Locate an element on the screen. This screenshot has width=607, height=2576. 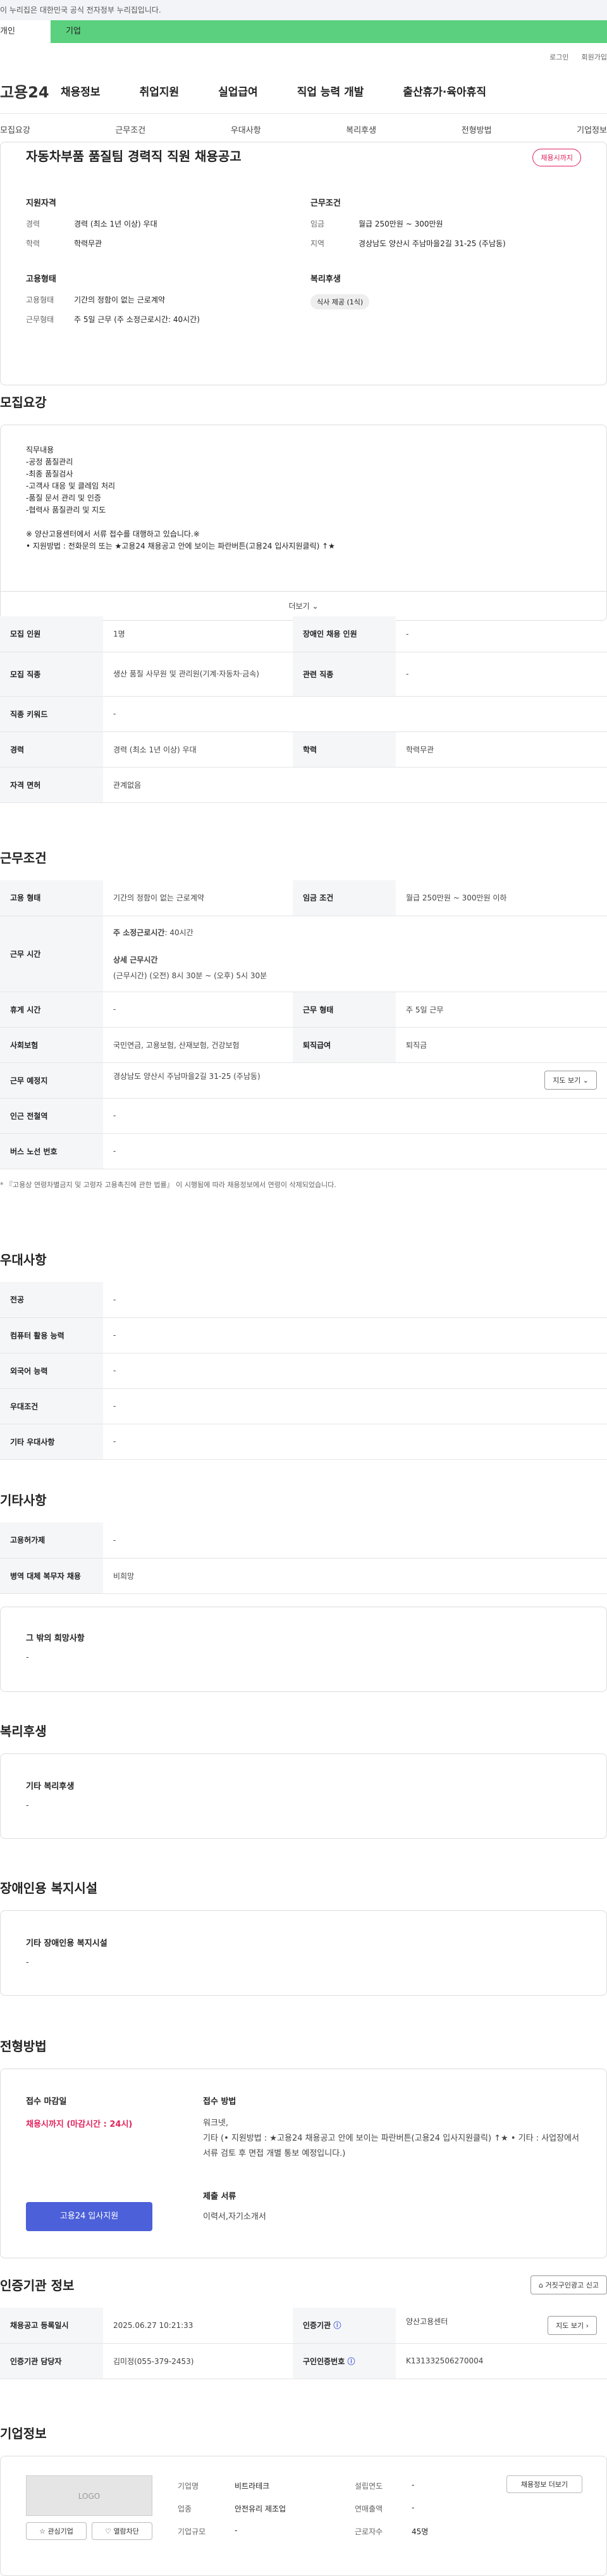
welfare-section: 복리후생 기타 복리후생 - is located at coordinates (303, 1780).